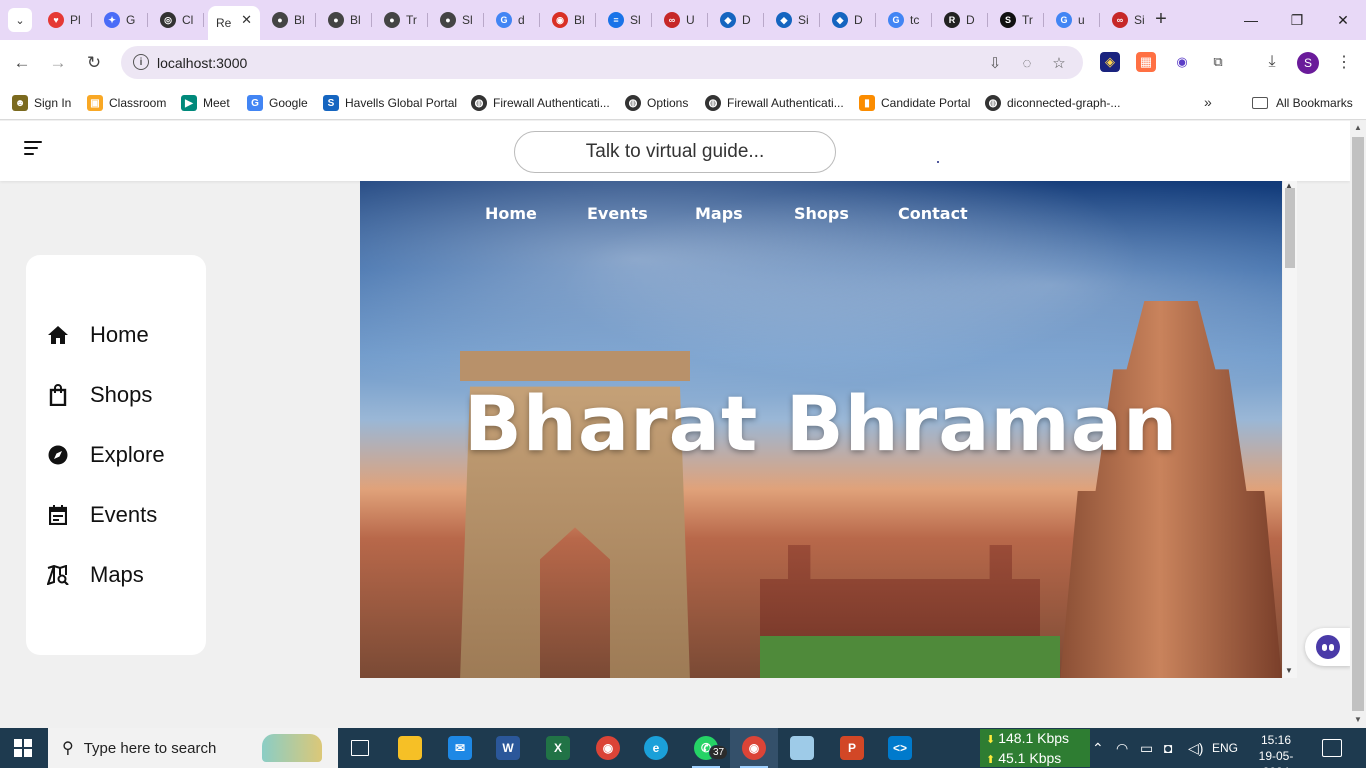  Describe the element at coordinates (1122, 748) in the screenshot. I see `wifi-icon: ◠` at that location.